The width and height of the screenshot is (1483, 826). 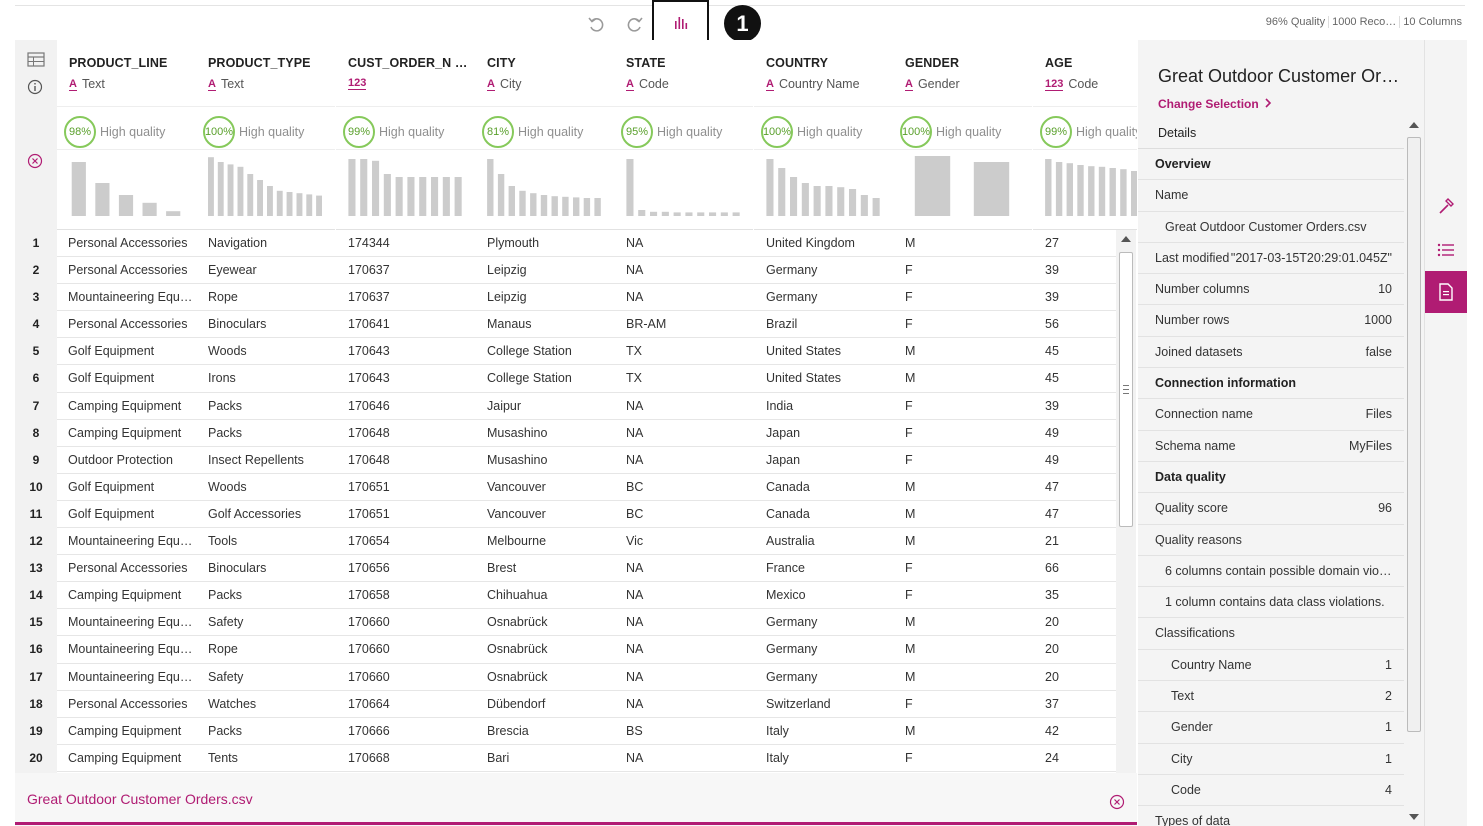 I want to click on column-4: STATE A Code 95% High quality, so click(x=683, y=135).